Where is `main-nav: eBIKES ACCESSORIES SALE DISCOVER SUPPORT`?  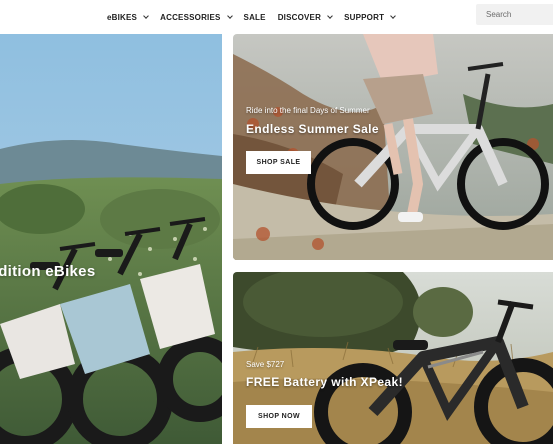
main-nav: eBIKES ACCESSORIES SALE DISCOVER SUPPORT is located at coordinates (257, 17).